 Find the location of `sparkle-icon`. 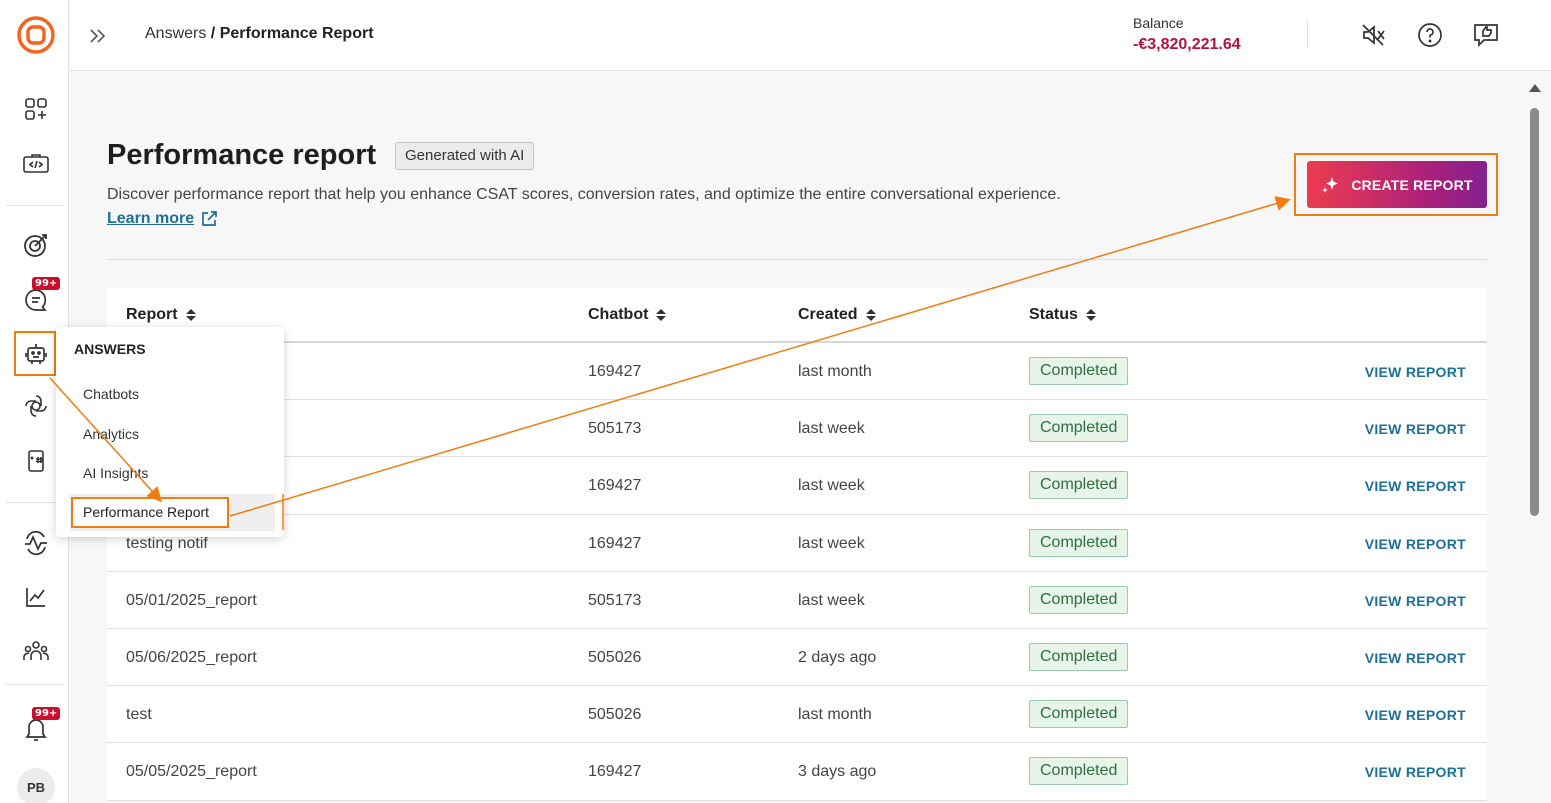

sparkle-icon is located at coordinates (1330, 184).